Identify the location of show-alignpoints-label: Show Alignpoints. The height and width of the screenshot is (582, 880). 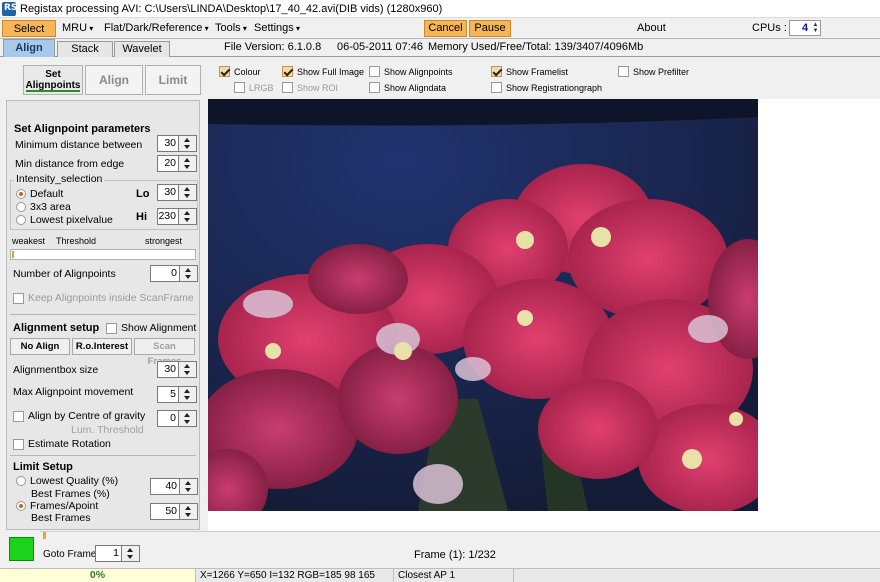
(418, 71).